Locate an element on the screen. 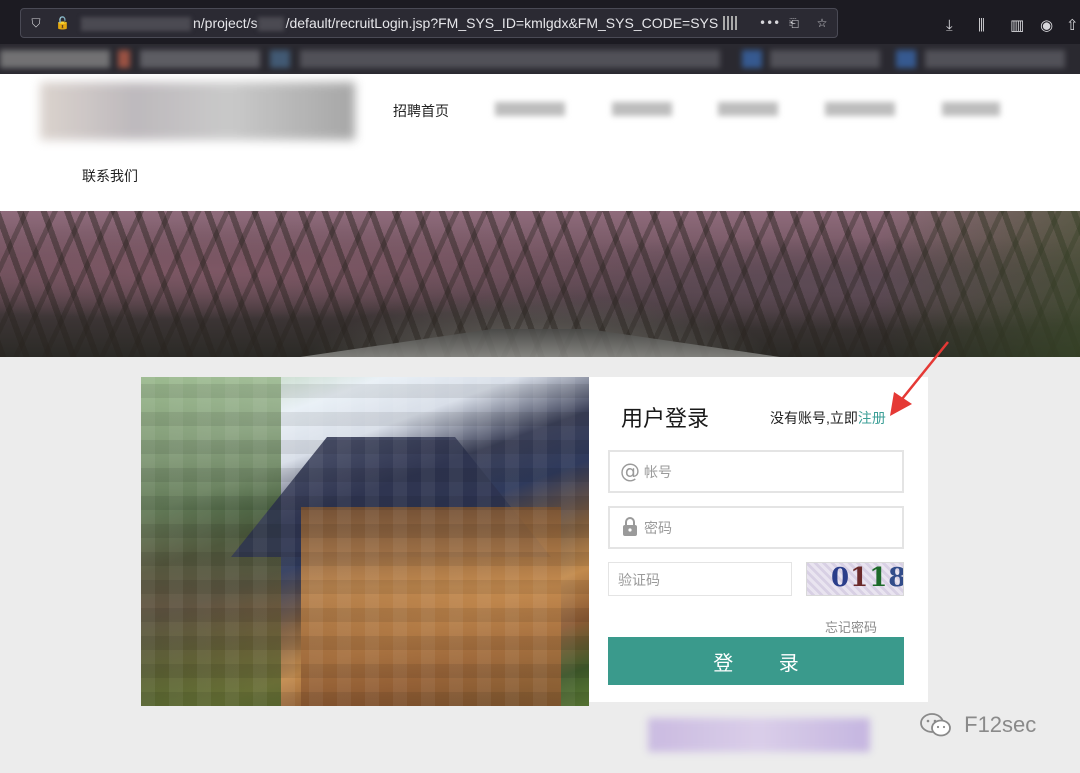  captcha-input is located at coordinates (701, 580).